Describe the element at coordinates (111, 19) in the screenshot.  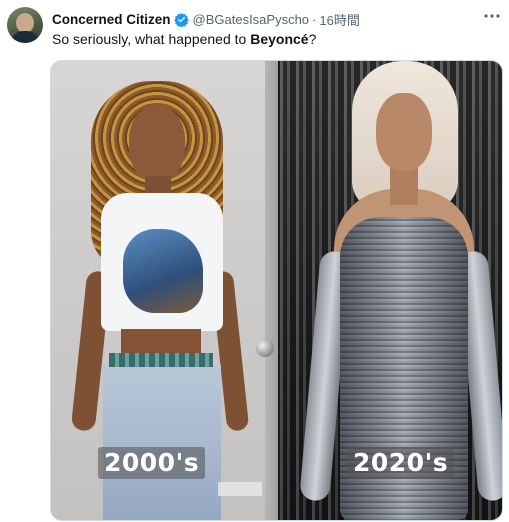
I see `display-name: Concerned Citizen` at that location.